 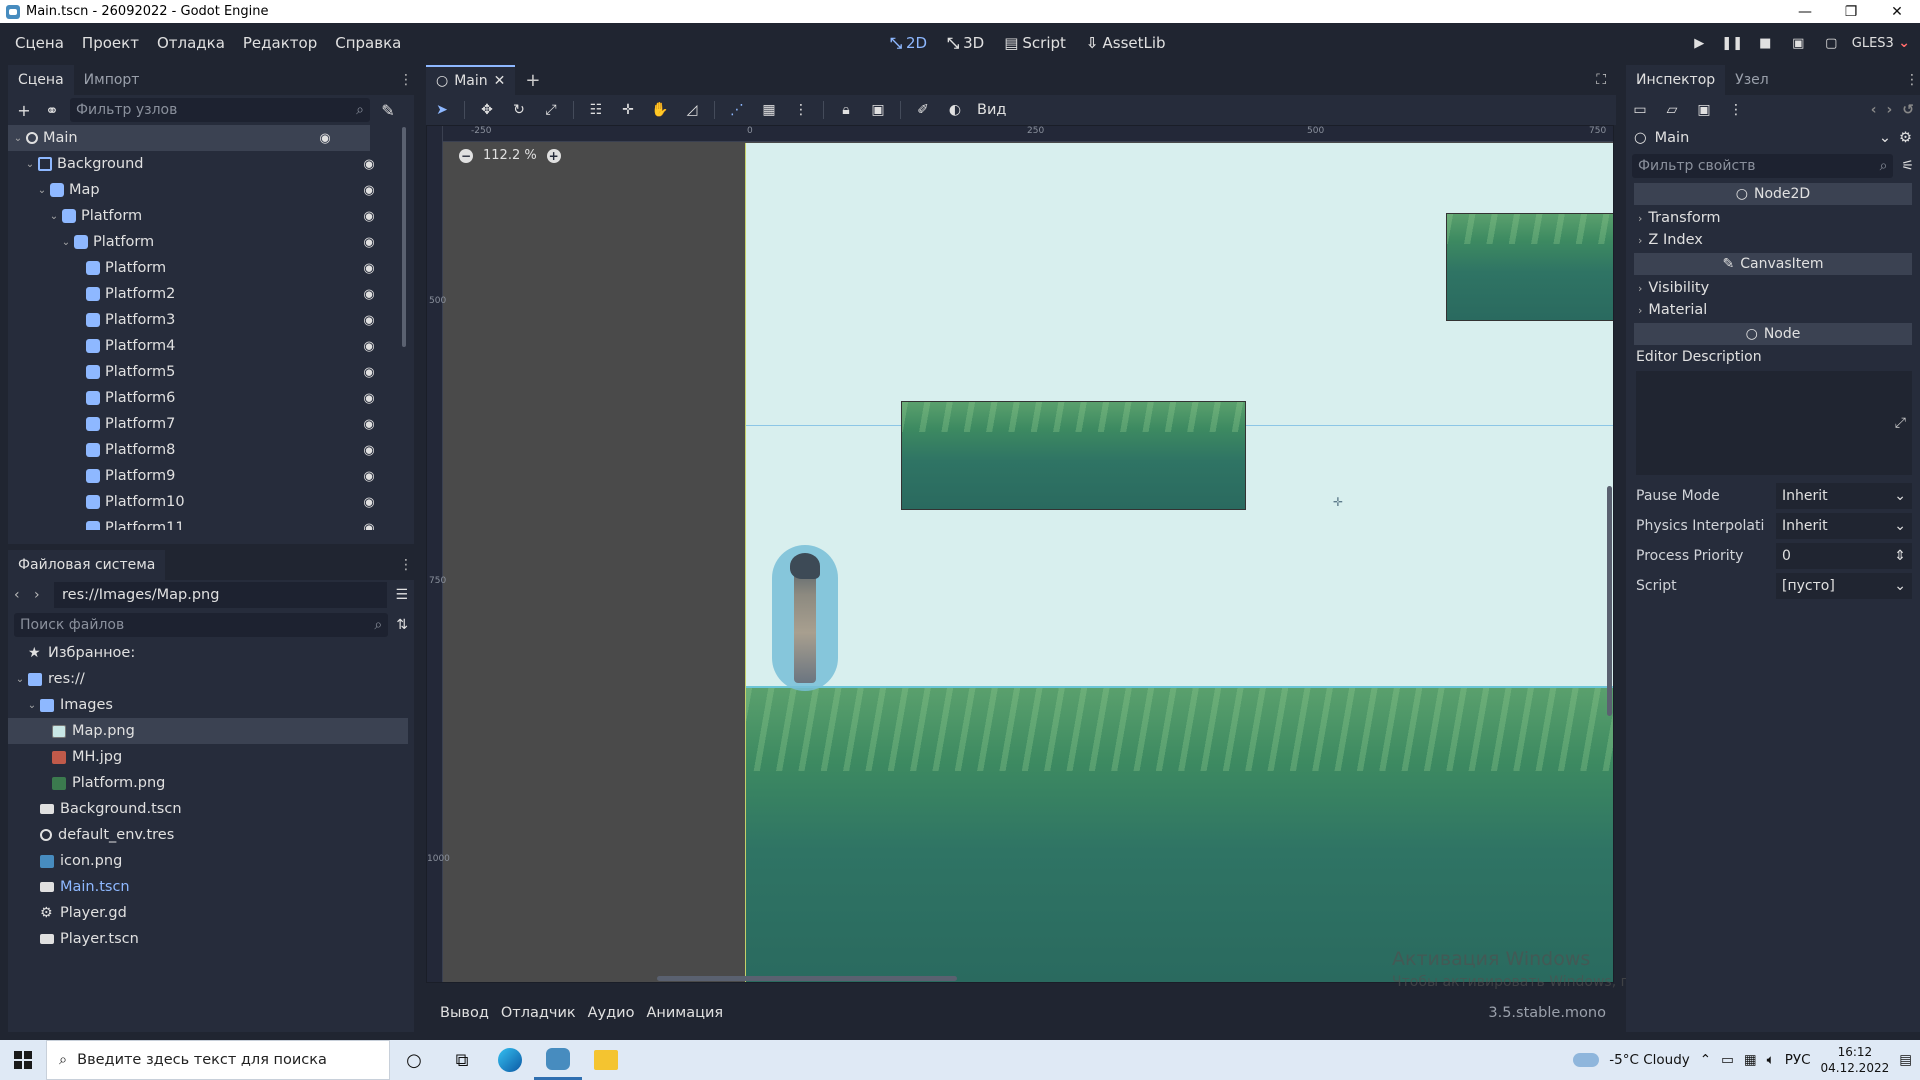 I want to click on task-view-icon: ⧉, so click(x=462, y=1060).